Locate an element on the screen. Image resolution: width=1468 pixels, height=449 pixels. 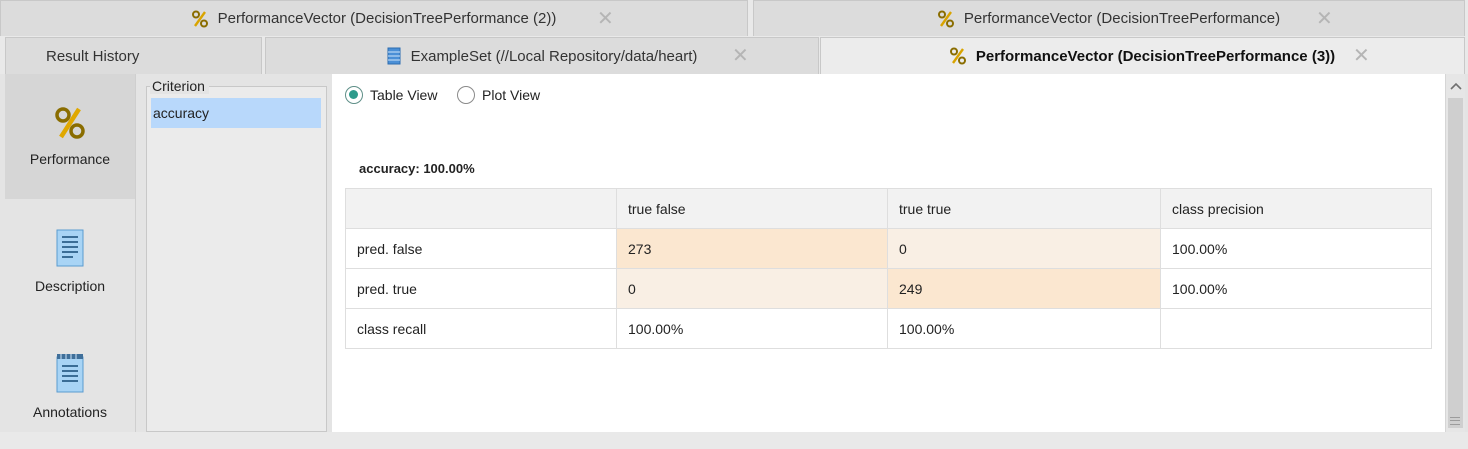
matrix-cell is located at coordinates (1296, 328).